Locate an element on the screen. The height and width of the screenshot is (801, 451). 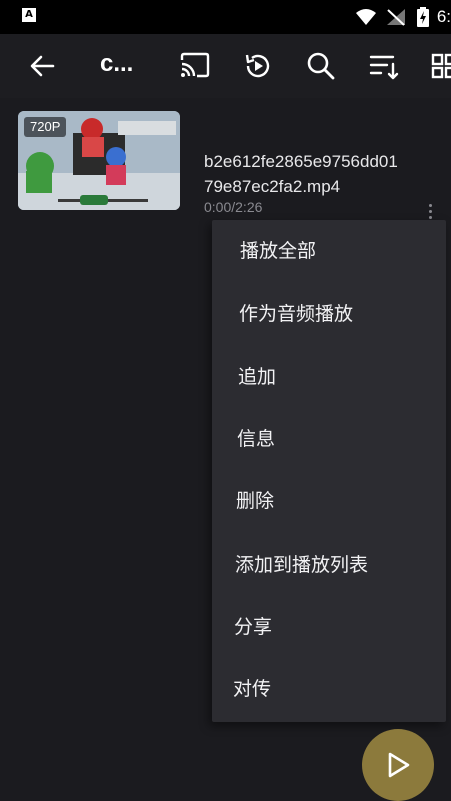
menu-item-play-all: 播放全部 is located at coordinates (329, 251).